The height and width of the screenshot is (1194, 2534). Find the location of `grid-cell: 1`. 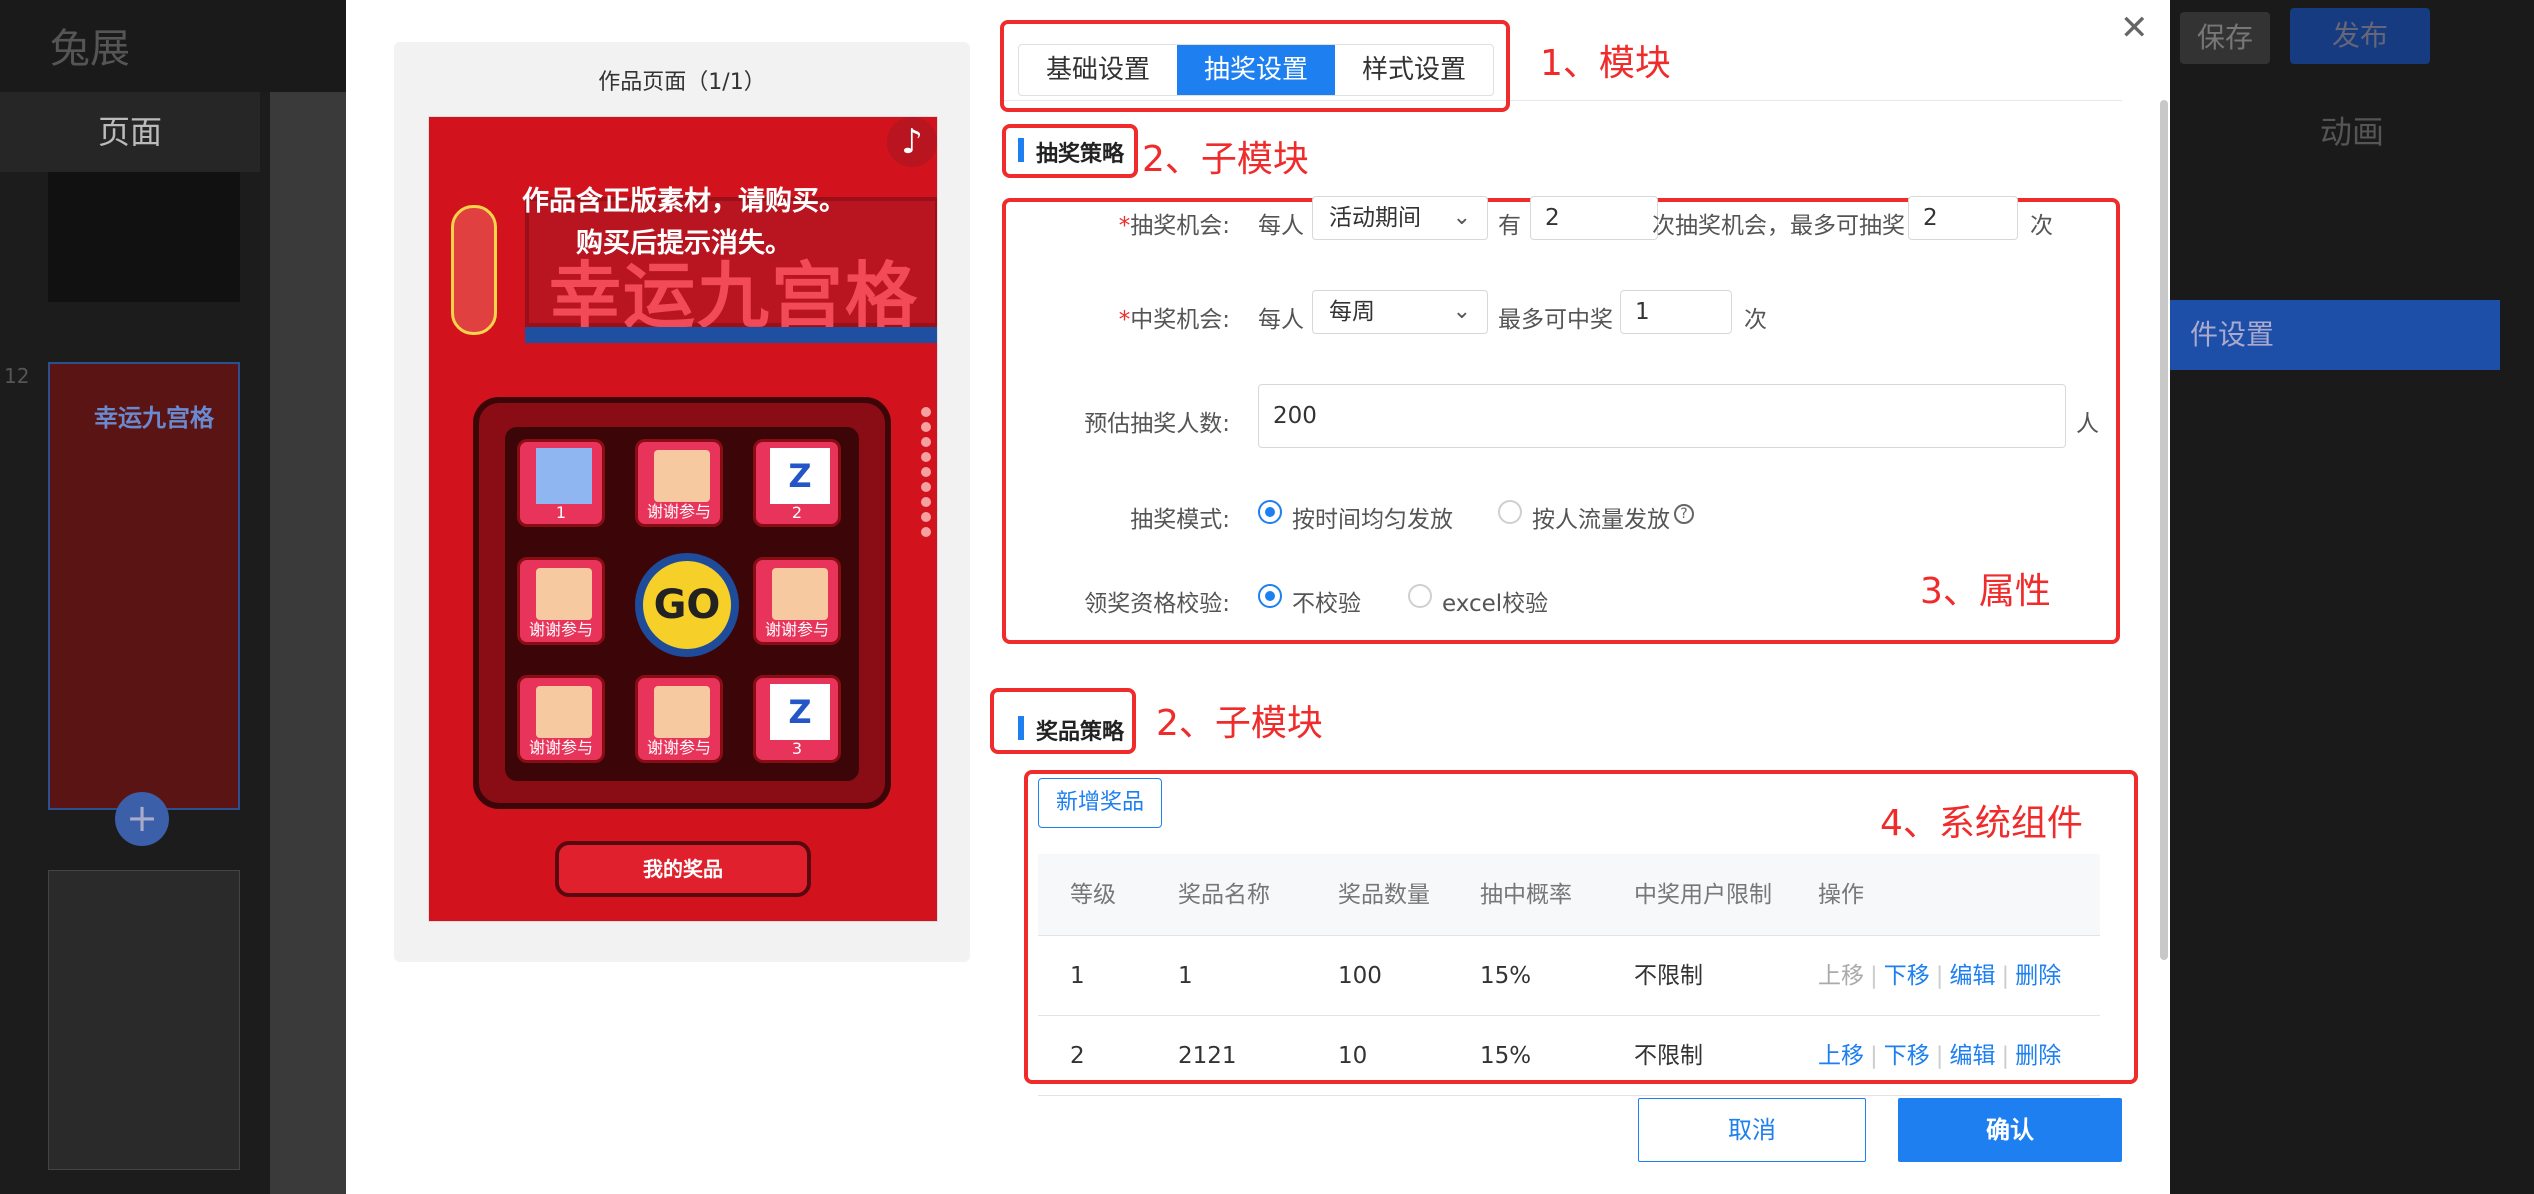

grid-cell: 1 is located at coordinates (561, 483).